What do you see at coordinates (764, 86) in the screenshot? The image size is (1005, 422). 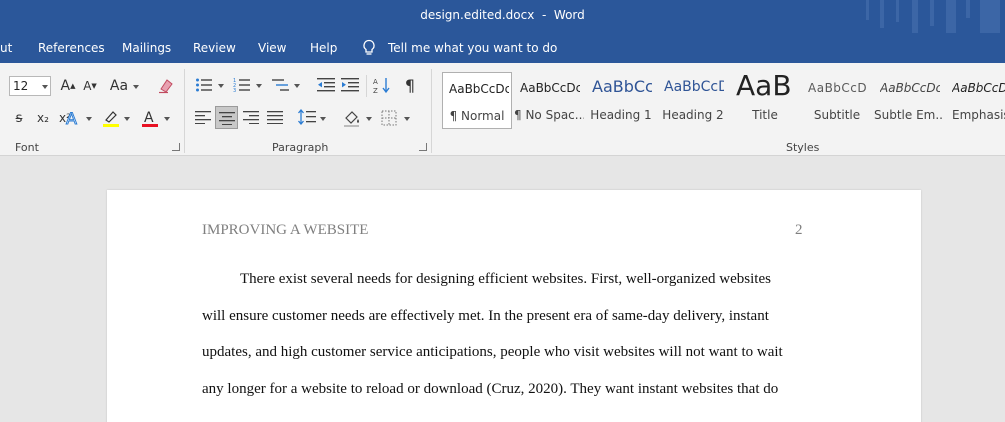 I see `style-preview: AaB` at bounding box center [764, 86].